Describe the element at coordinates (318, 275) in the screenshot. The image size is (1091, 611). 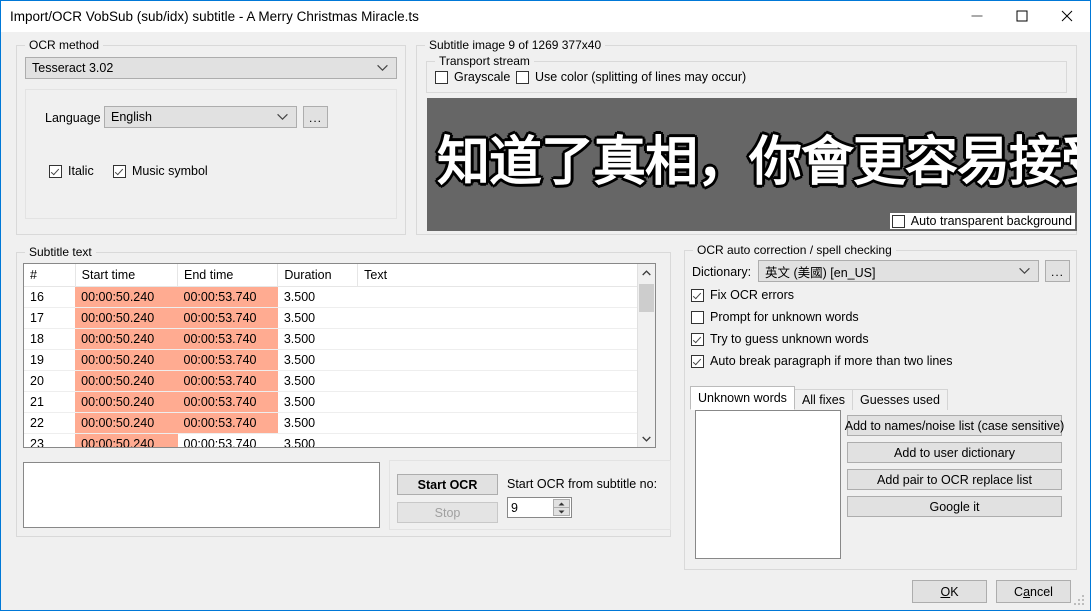
I see `column-header-duration: Duration` at that location.